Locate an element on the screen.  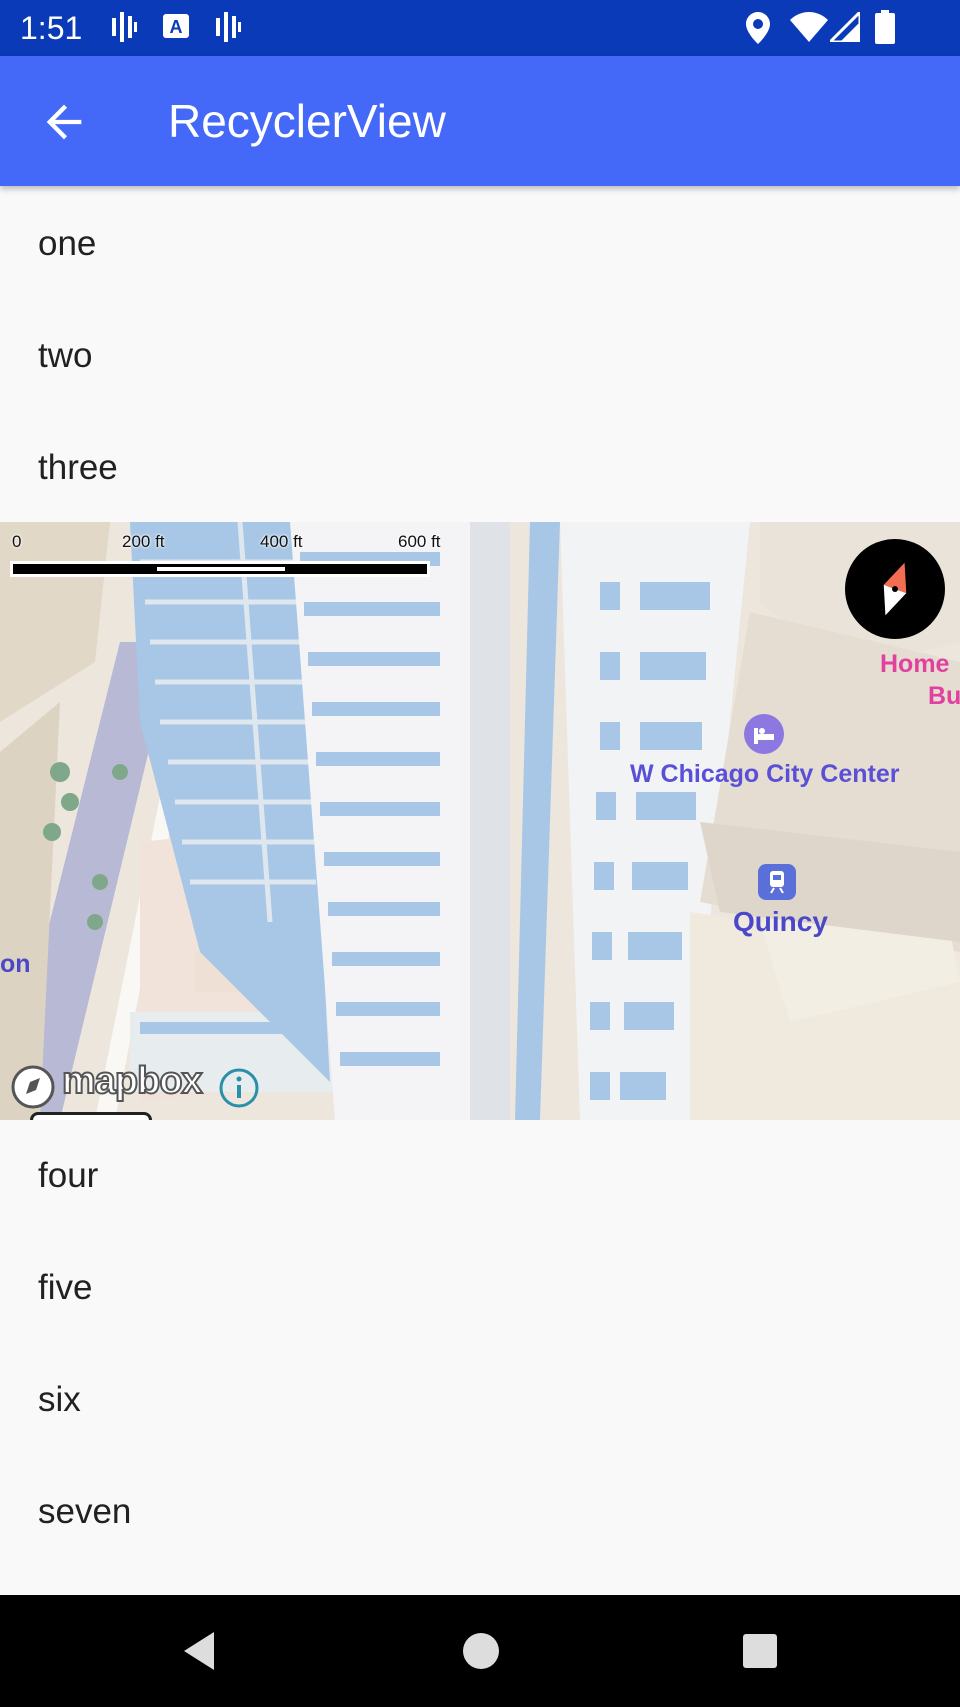
nav-recents-icon is located at coordinates (760, 1651).